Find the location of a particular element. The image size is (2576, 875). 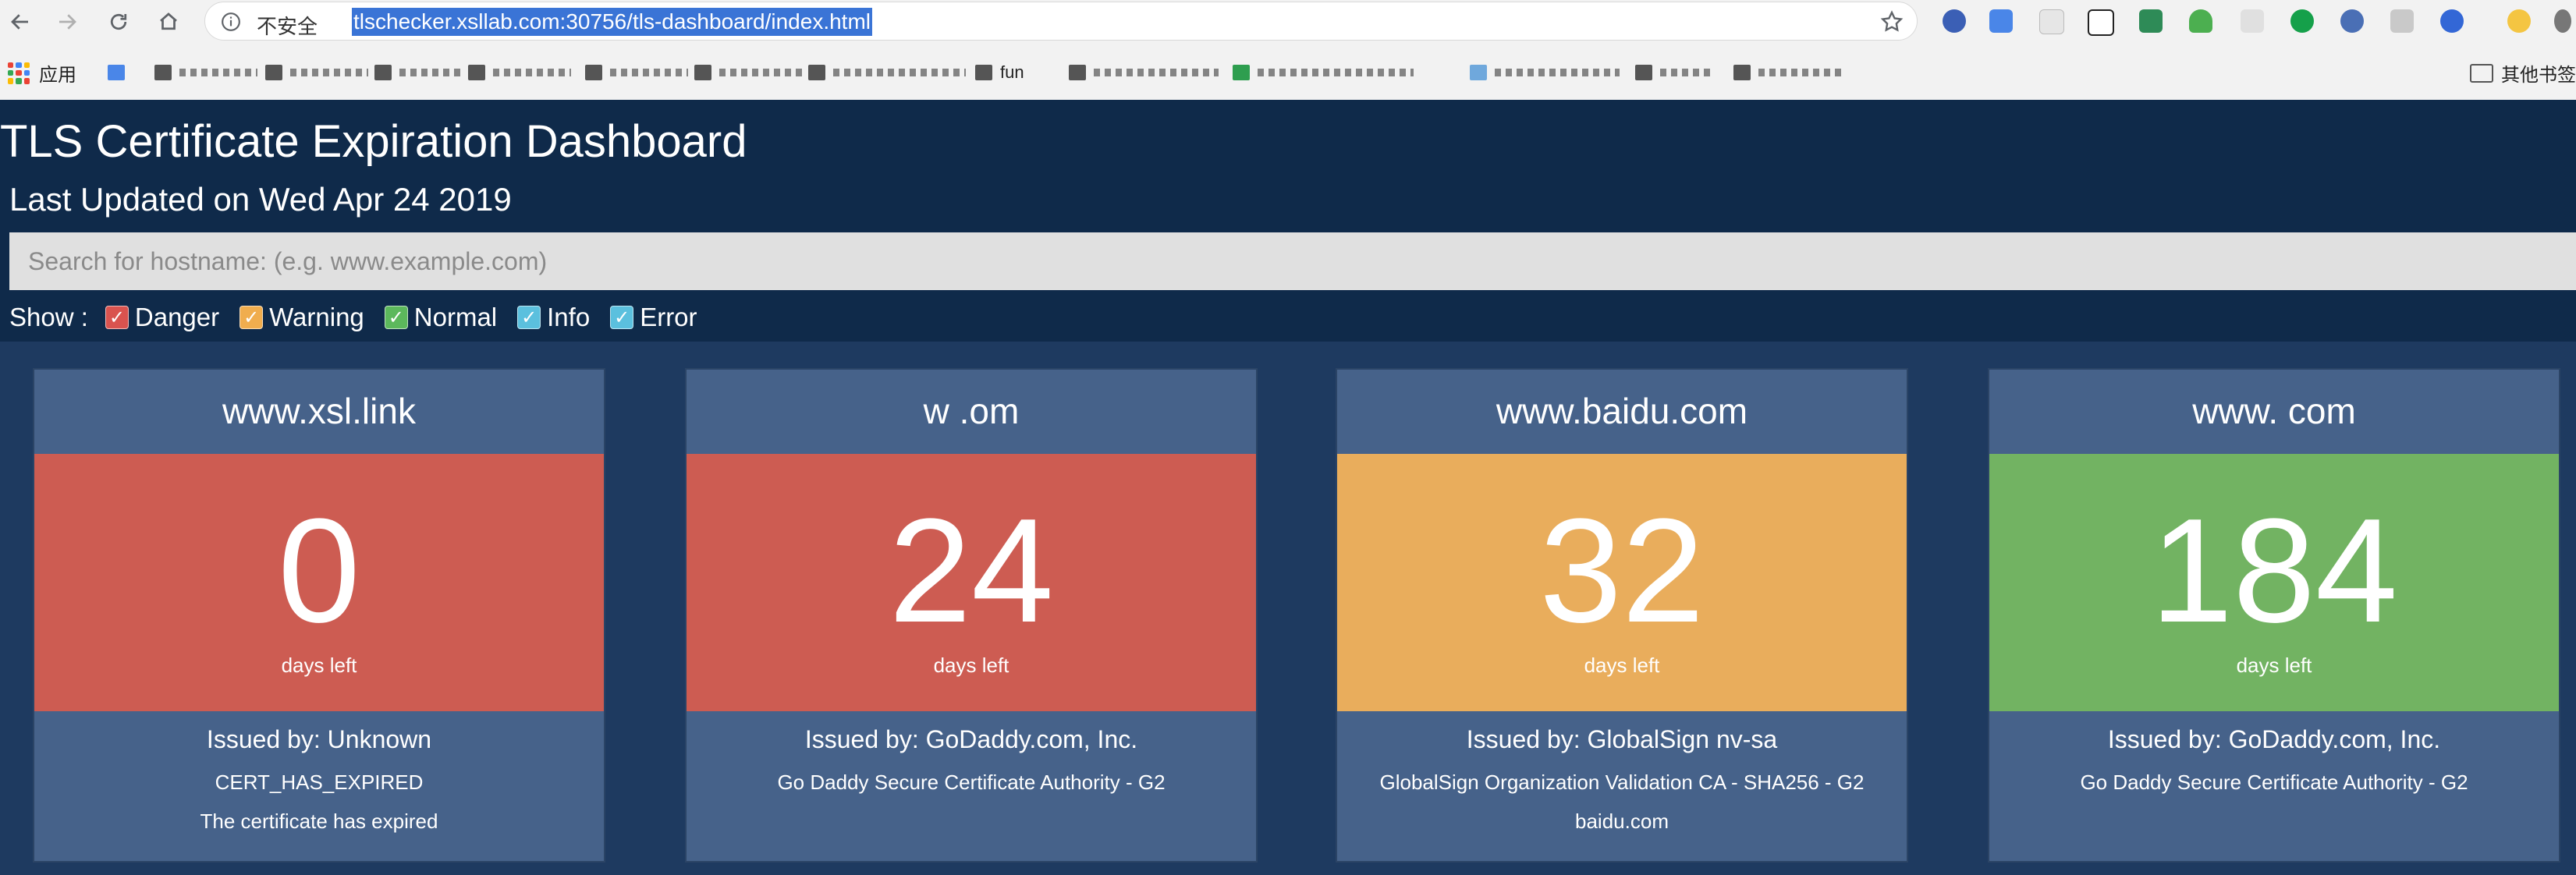

grammarly-icon is located at coordinates (2302, 21).